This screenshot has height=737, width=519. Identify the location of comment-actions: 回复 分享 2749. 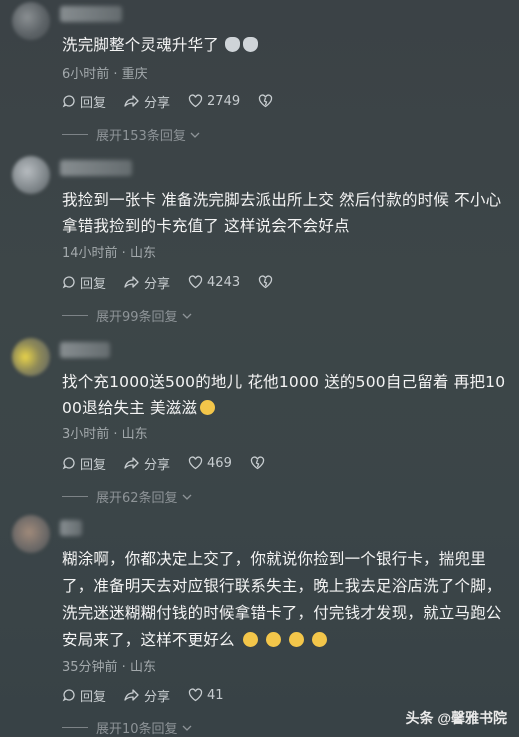
(178, 101).